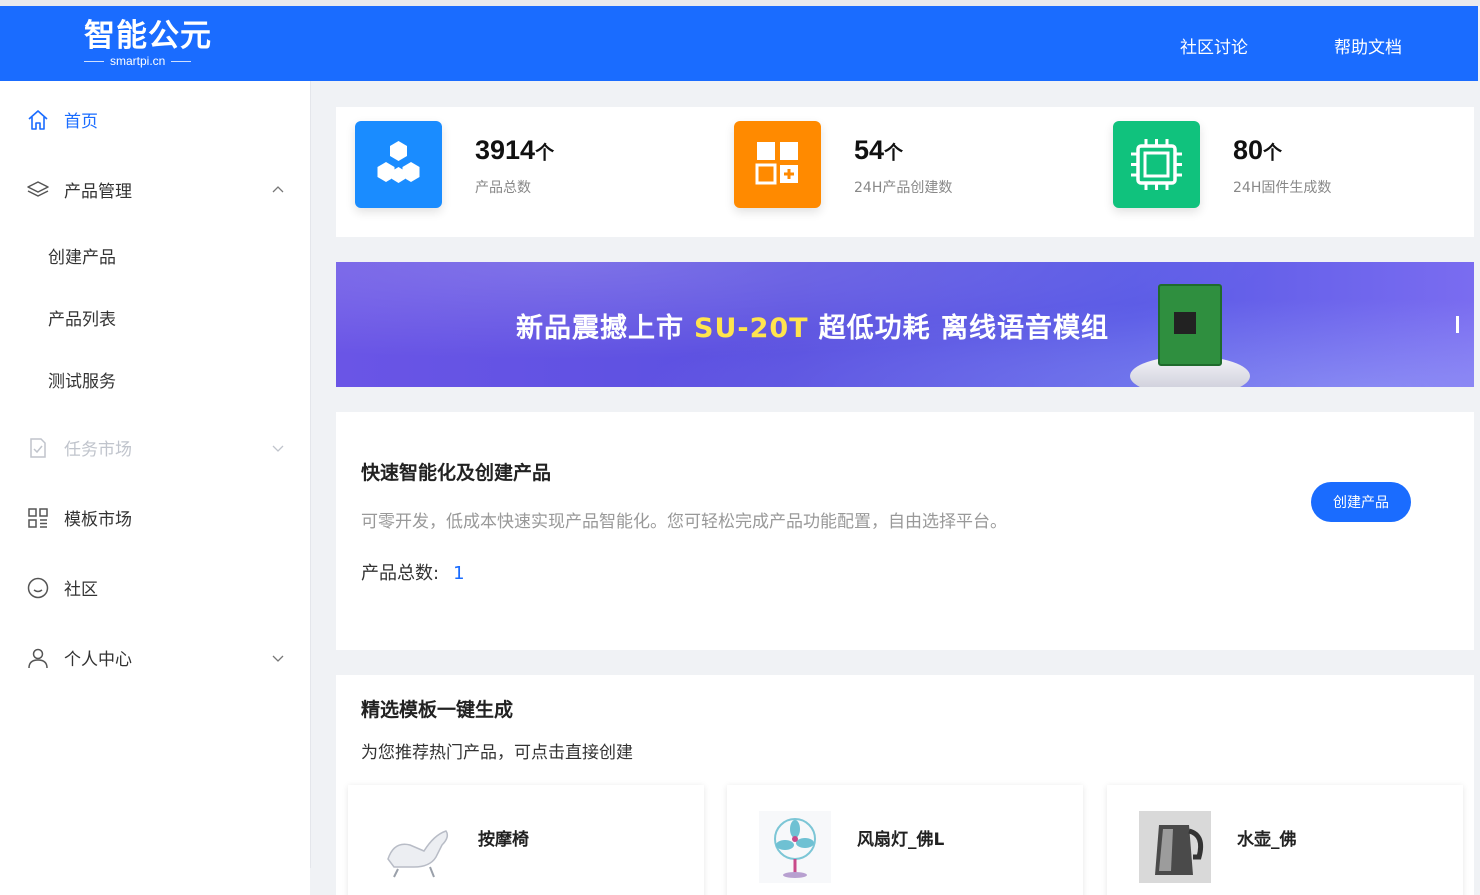 This screenshot has width=1480, height=895. Describe the element at coordinates (398, 164) in the screenshot. I see `cubes-icon` at that location.